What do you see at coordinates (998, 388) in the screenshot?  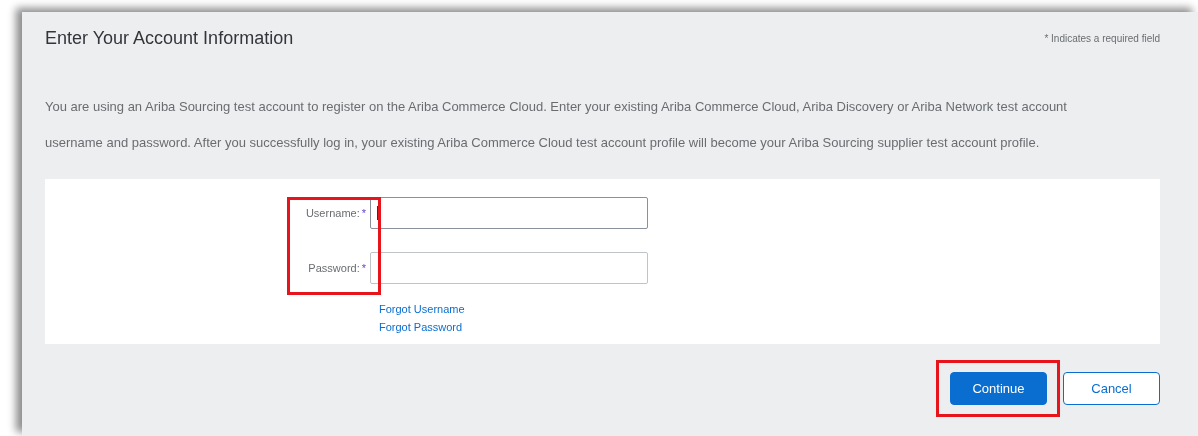 I see `continue-button: Continue` at bounding box center [998, 388].